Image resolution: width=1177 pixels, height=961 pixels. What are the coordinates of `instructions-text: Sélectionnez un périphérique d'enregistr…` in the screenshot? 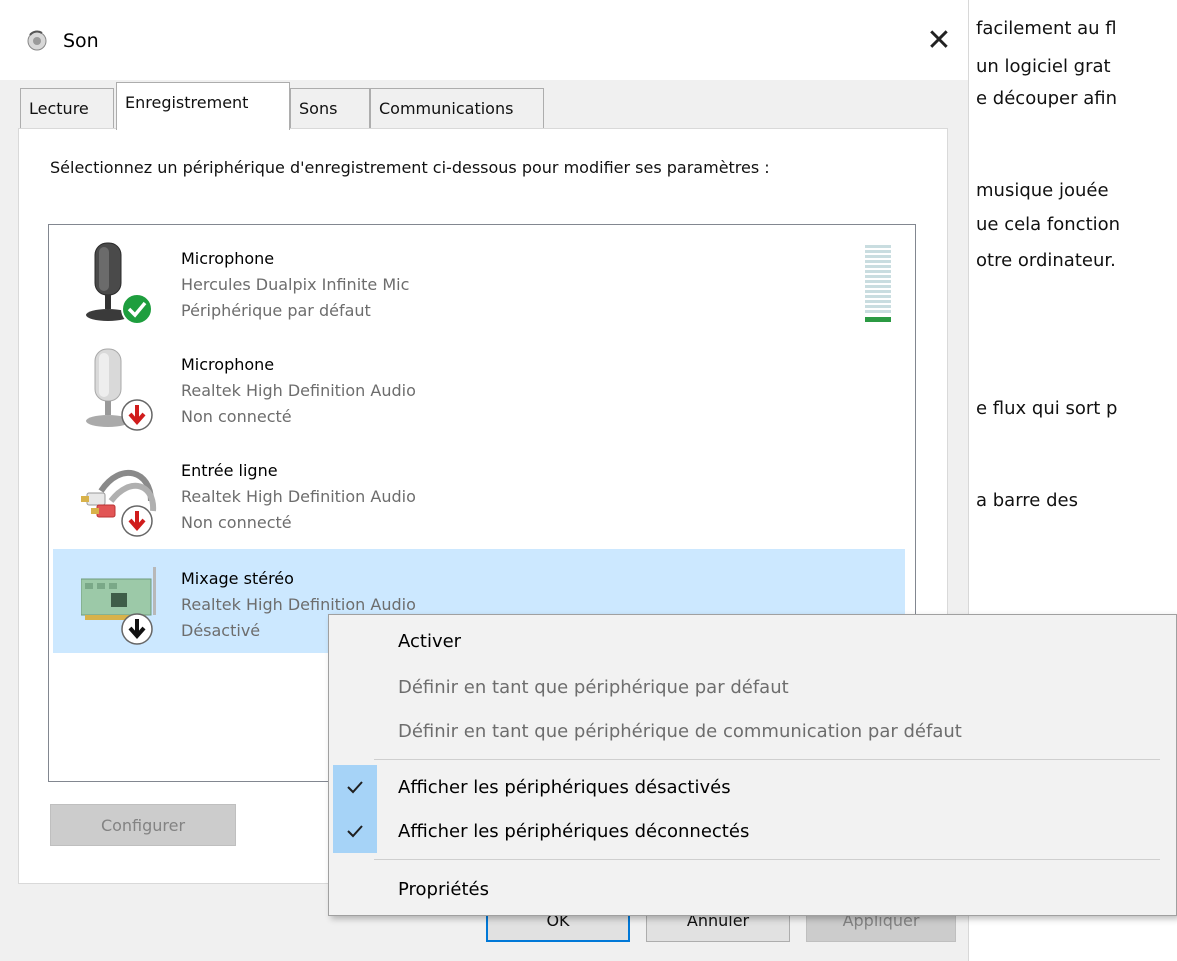 It's located at (410, 167).